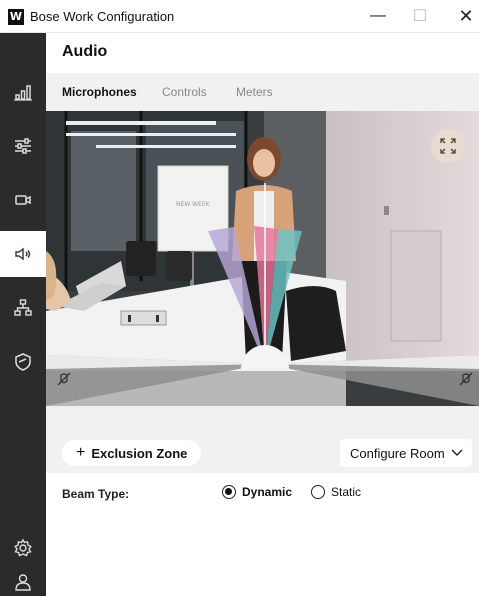  I want to click on maximize-button: ☐, so click(420, 16).